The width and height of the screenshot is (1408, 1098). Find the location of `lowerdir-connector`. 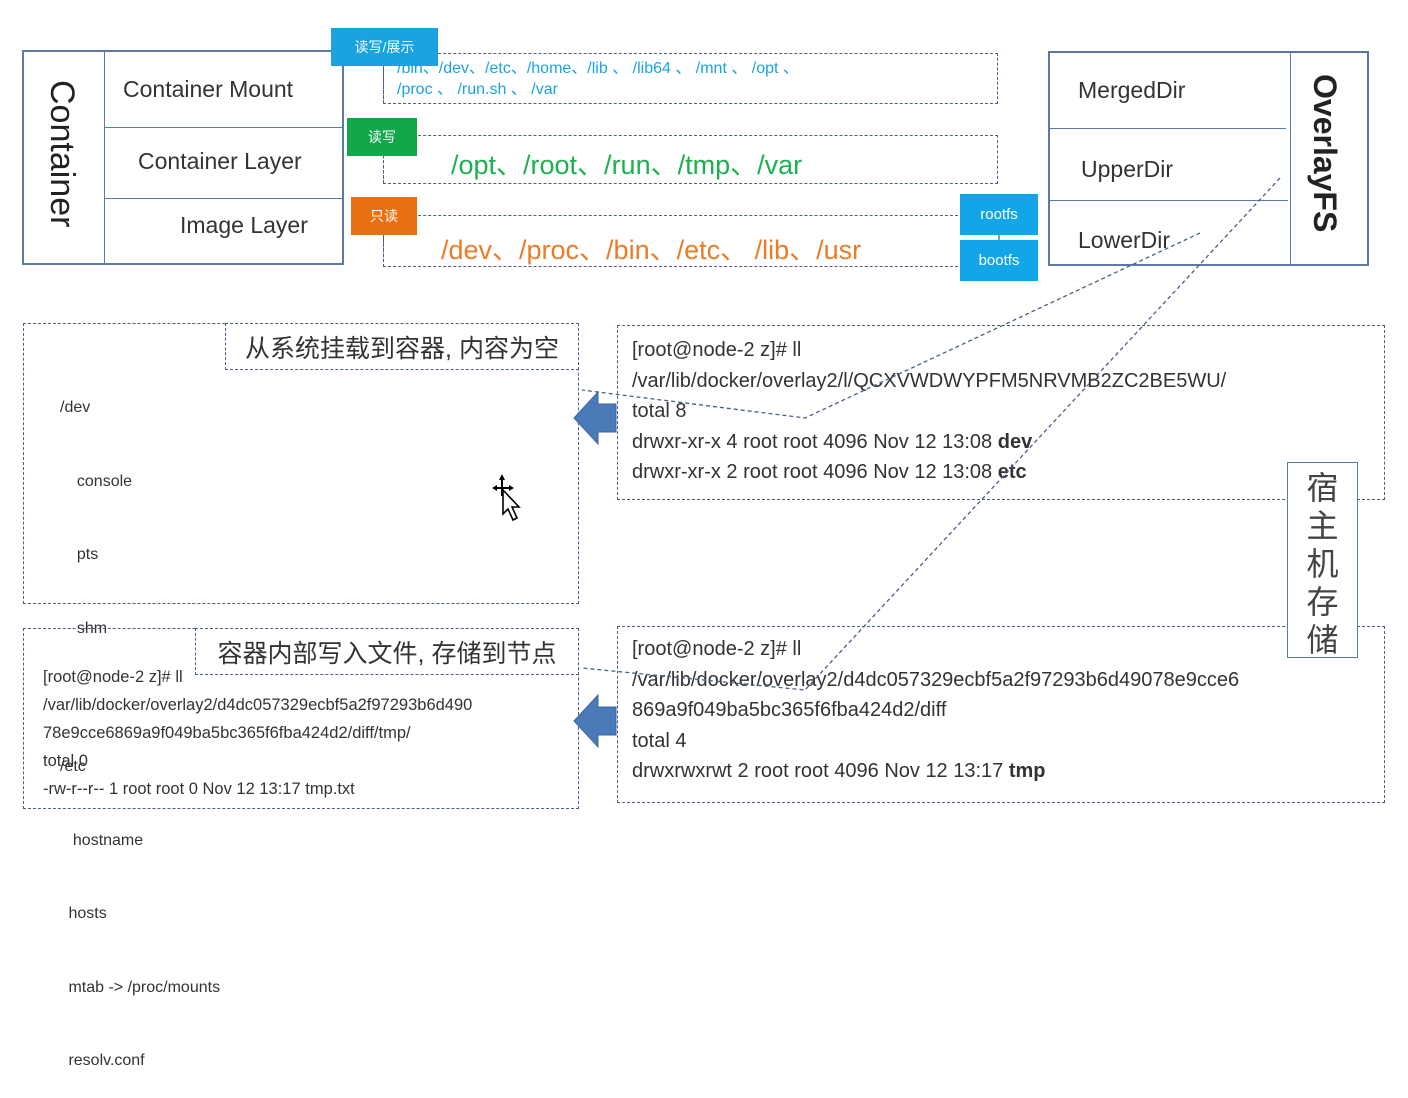

lowerdir-connector is located at coordinates (891, 325).